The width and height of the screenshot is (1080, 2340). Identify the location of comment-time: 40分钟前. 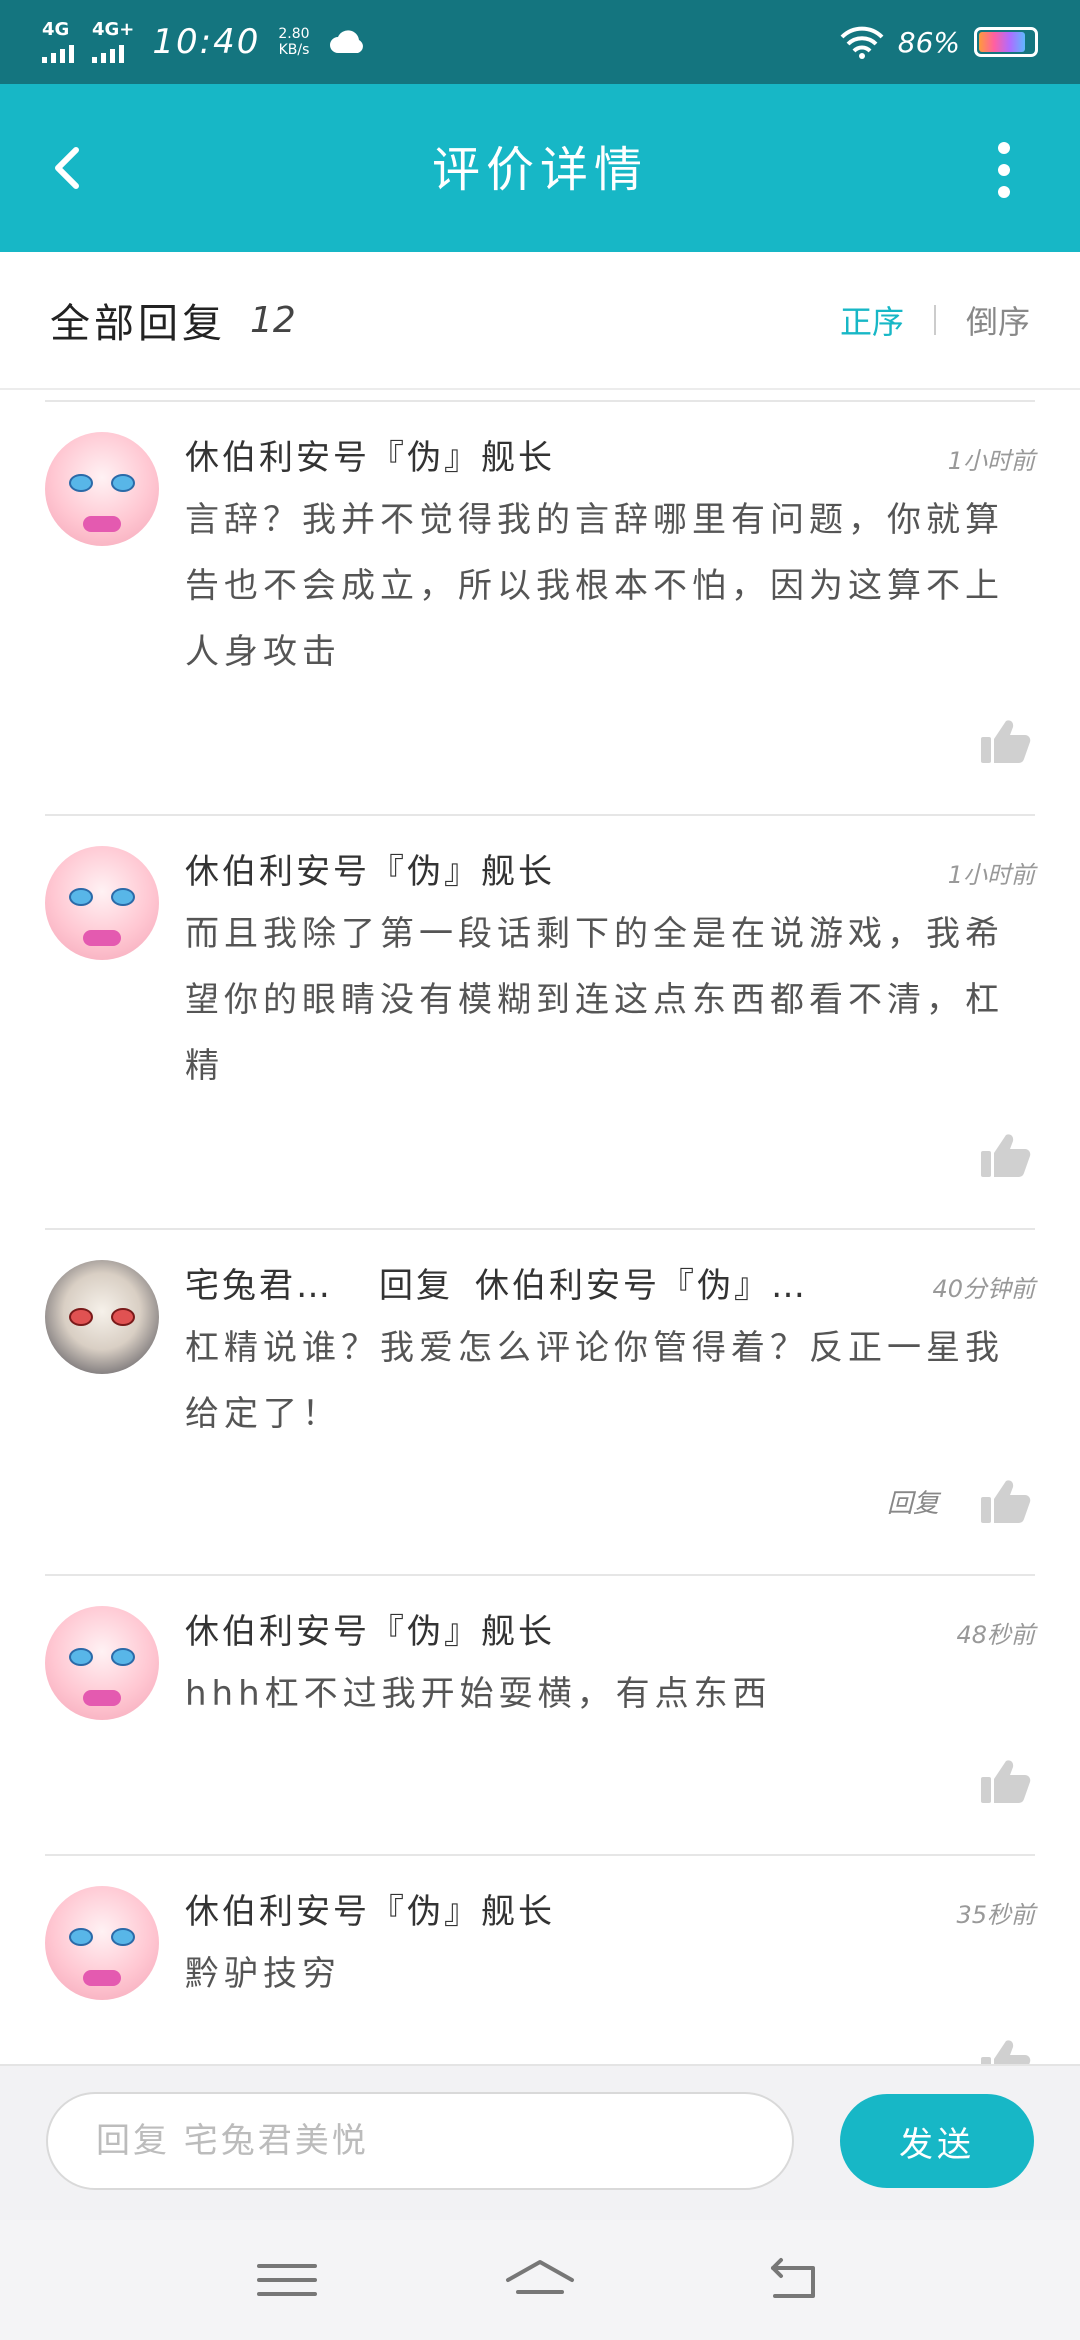
(983, 1289).